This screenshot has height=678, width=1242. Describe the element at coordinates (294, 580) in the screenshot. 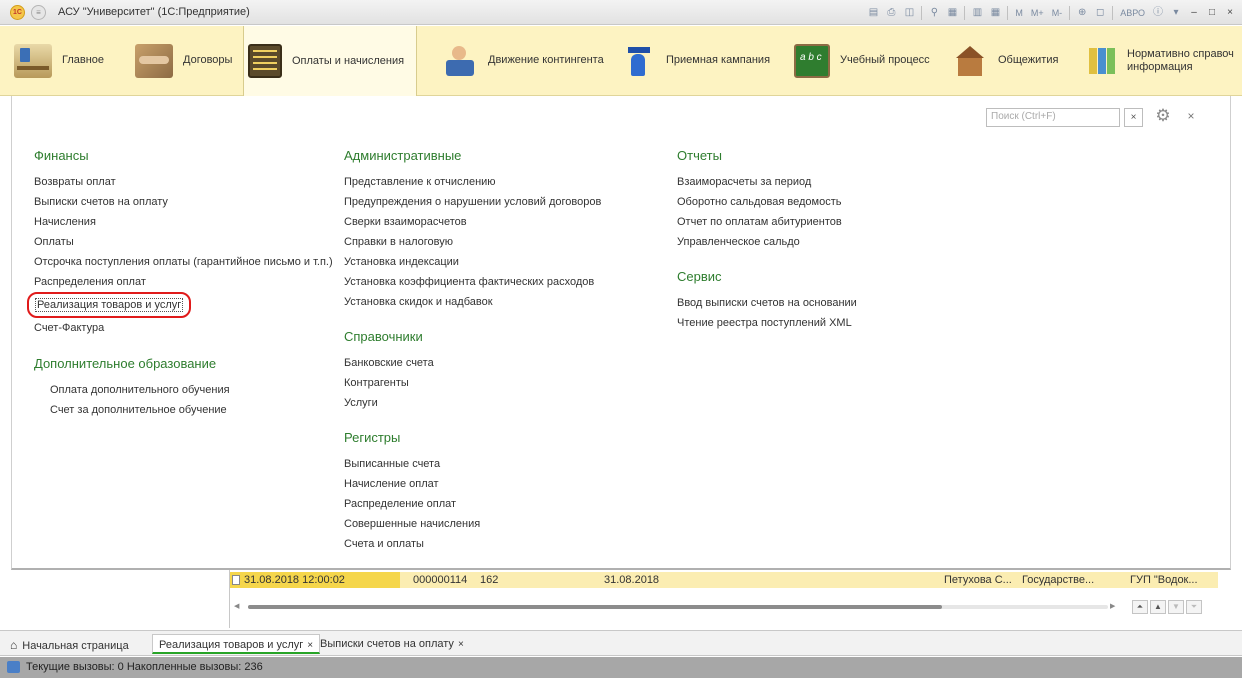

I see `cell-date-text: 31.08.2018 12:00:02` at that location.